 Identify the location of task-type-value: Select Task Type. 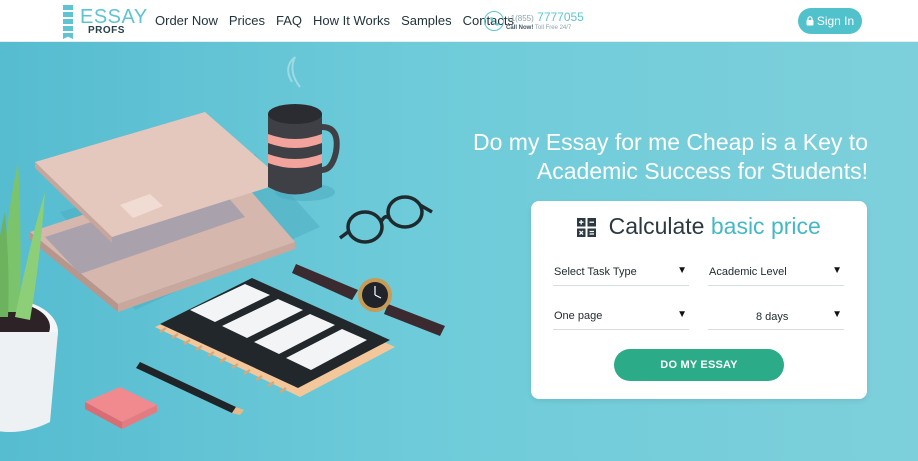
(595, 272).